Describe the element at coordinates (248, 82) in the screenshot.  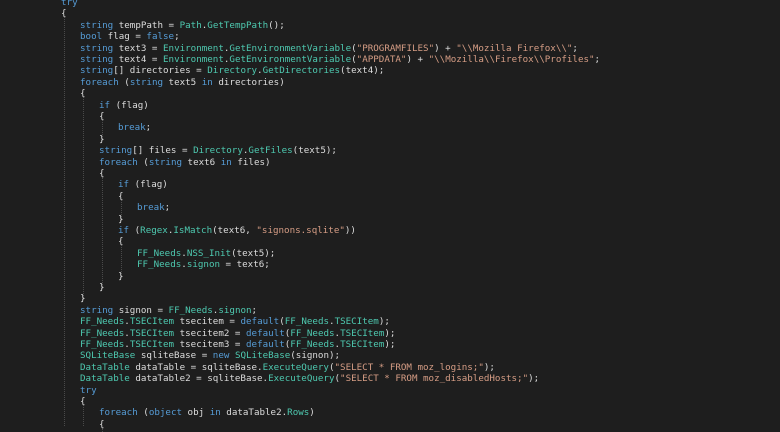
I see `code-token: directories)` at that location.